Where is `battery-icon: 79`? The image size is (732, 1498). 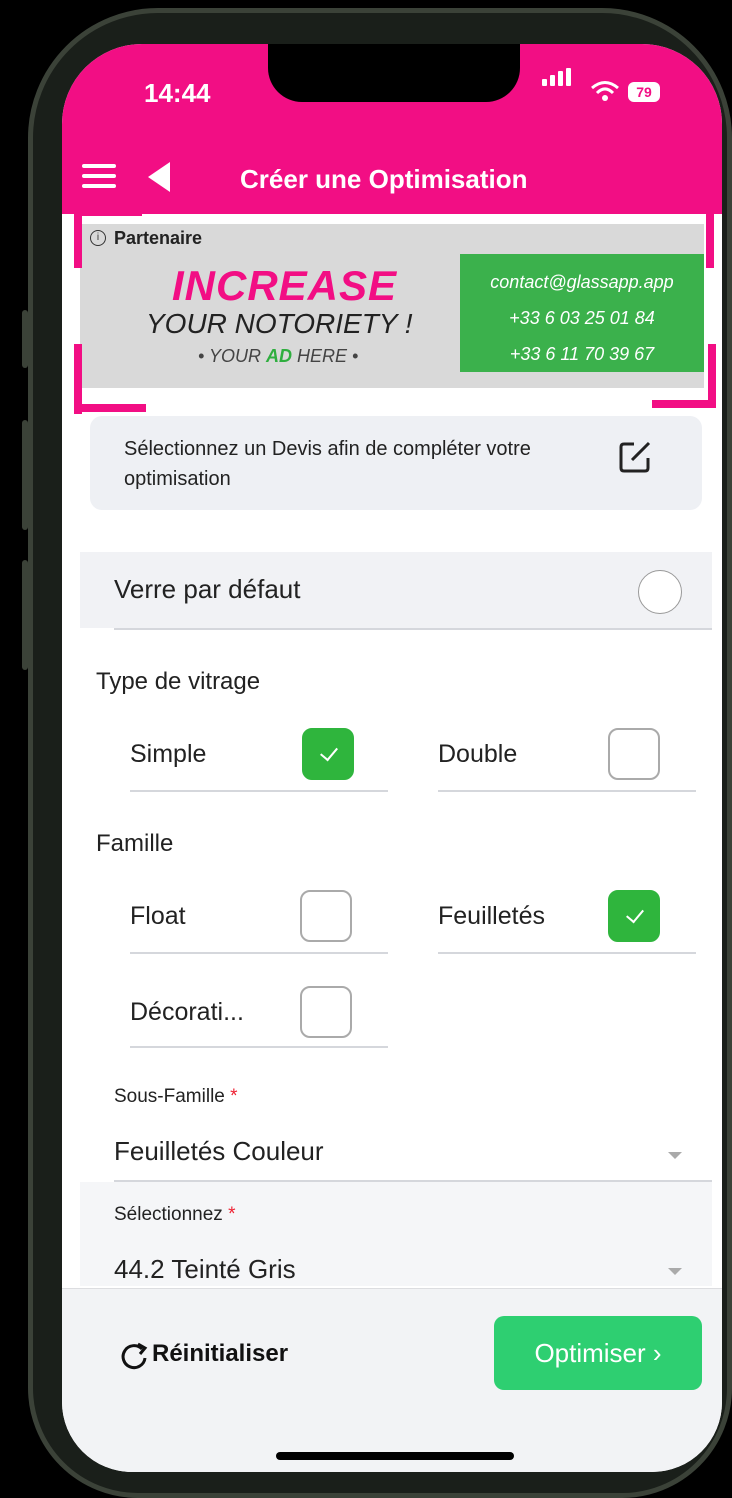 battery-icon: 79 is located at coordinates (644, 92).